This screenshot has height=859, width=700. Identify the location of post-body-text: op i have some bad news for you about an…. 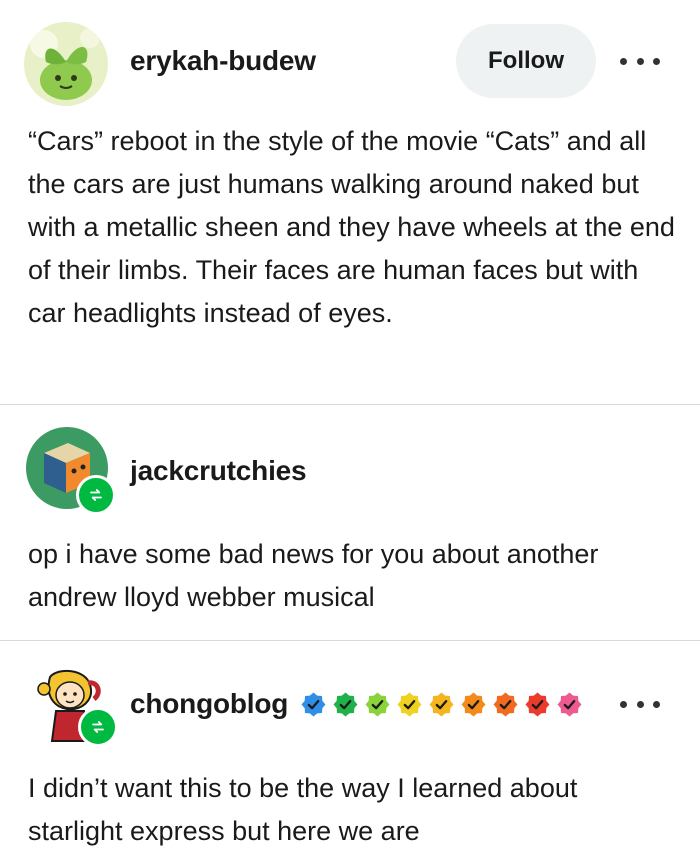
(313, 575).